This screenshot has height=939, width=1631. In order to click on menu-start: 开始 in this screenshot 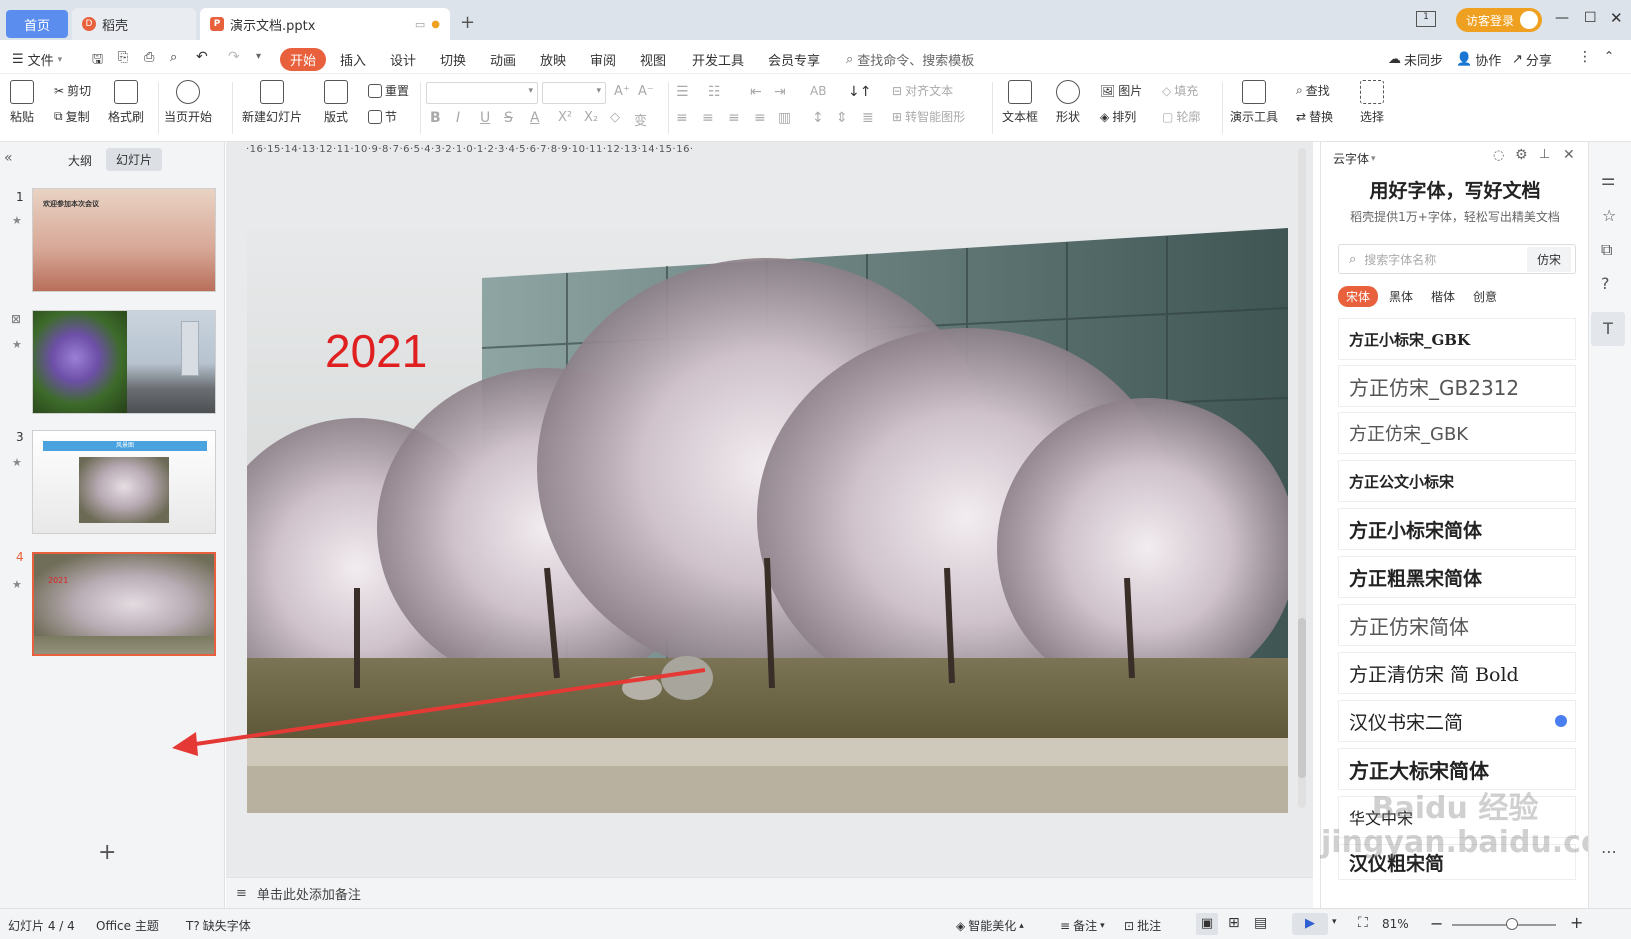, I will do `click(303, 59)`.